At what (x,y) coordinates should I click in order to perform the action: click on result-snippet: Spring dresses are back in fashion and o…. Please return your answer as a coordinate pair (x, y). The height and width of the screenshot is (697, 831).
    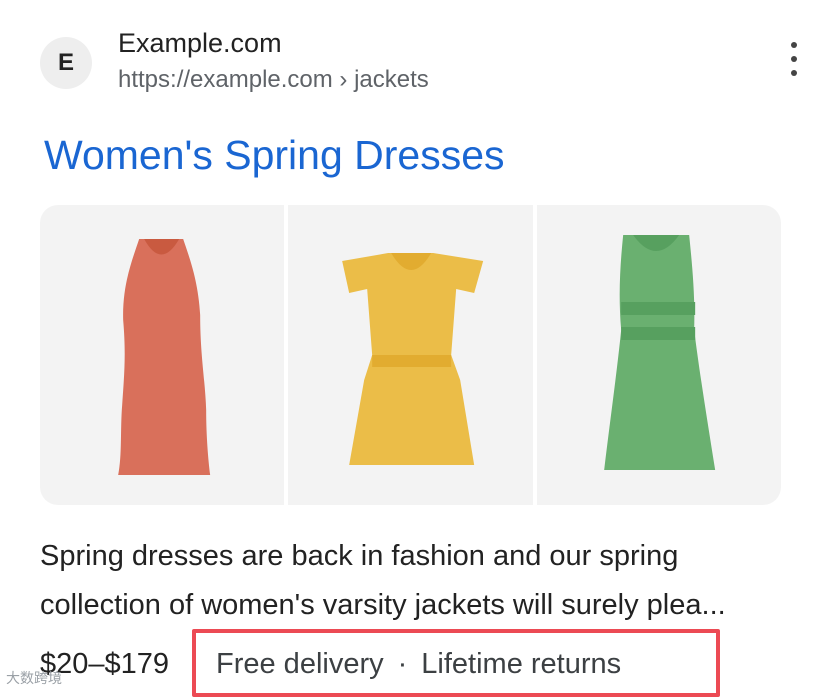
    Looking at the image, I should click on (420, 581).